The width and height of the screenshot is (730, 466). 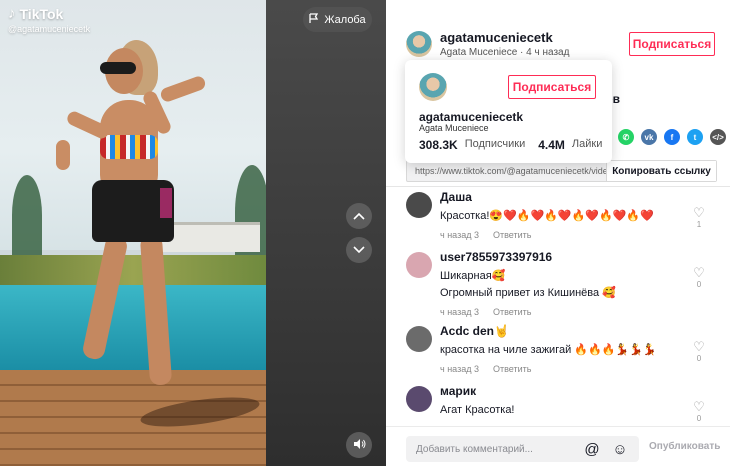 I want to click on speaker-icon, so click(x=359, y=445).